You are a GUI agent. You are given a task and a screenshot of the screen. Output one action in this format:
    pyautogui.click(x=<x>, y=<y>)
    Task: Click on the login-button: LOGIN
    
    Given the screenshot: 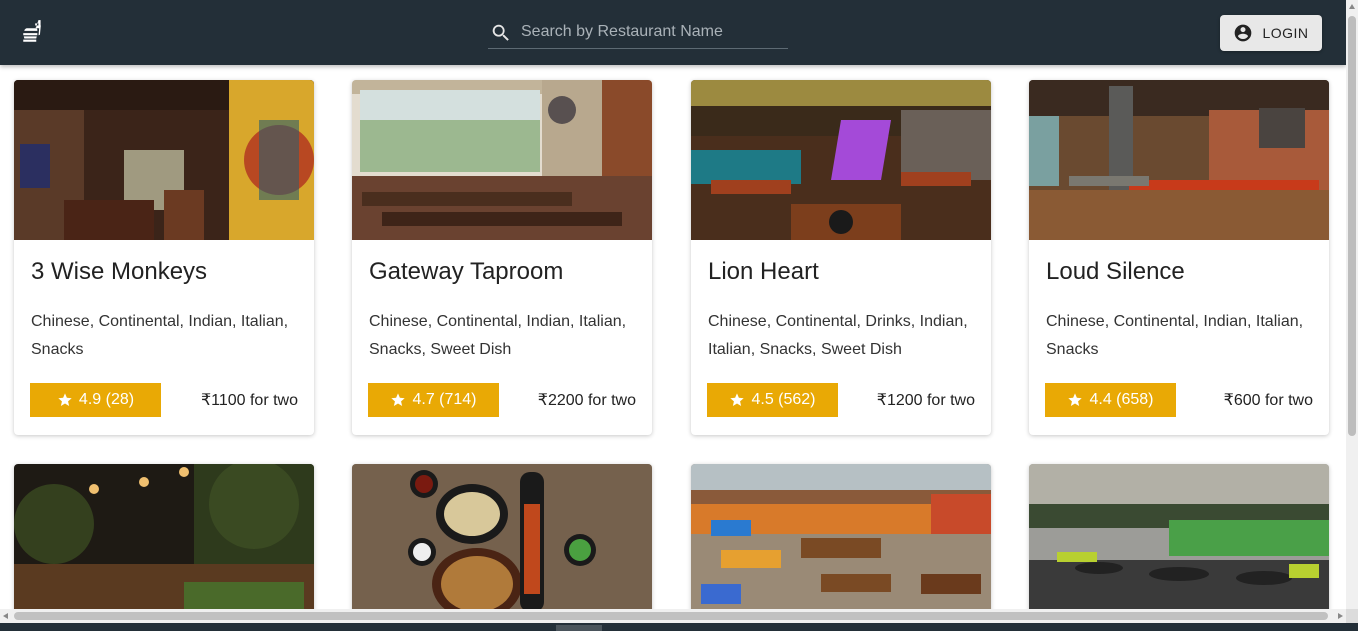 What is the action you would take?
    pyautogui.click(x=1271, y=33)
    